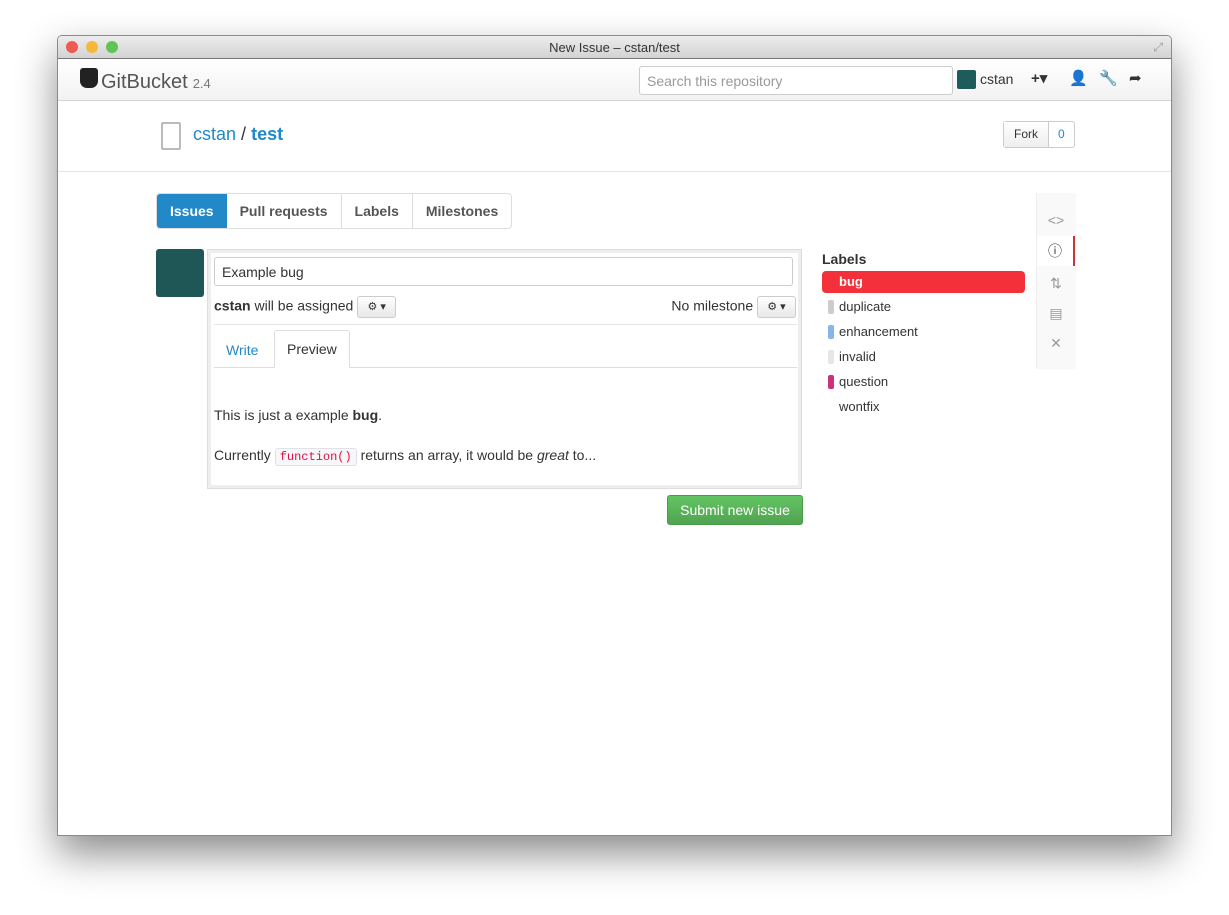  Describe the element at coordinates (92, 47) in the screenshot. I see `minimize-window-button` at that location.